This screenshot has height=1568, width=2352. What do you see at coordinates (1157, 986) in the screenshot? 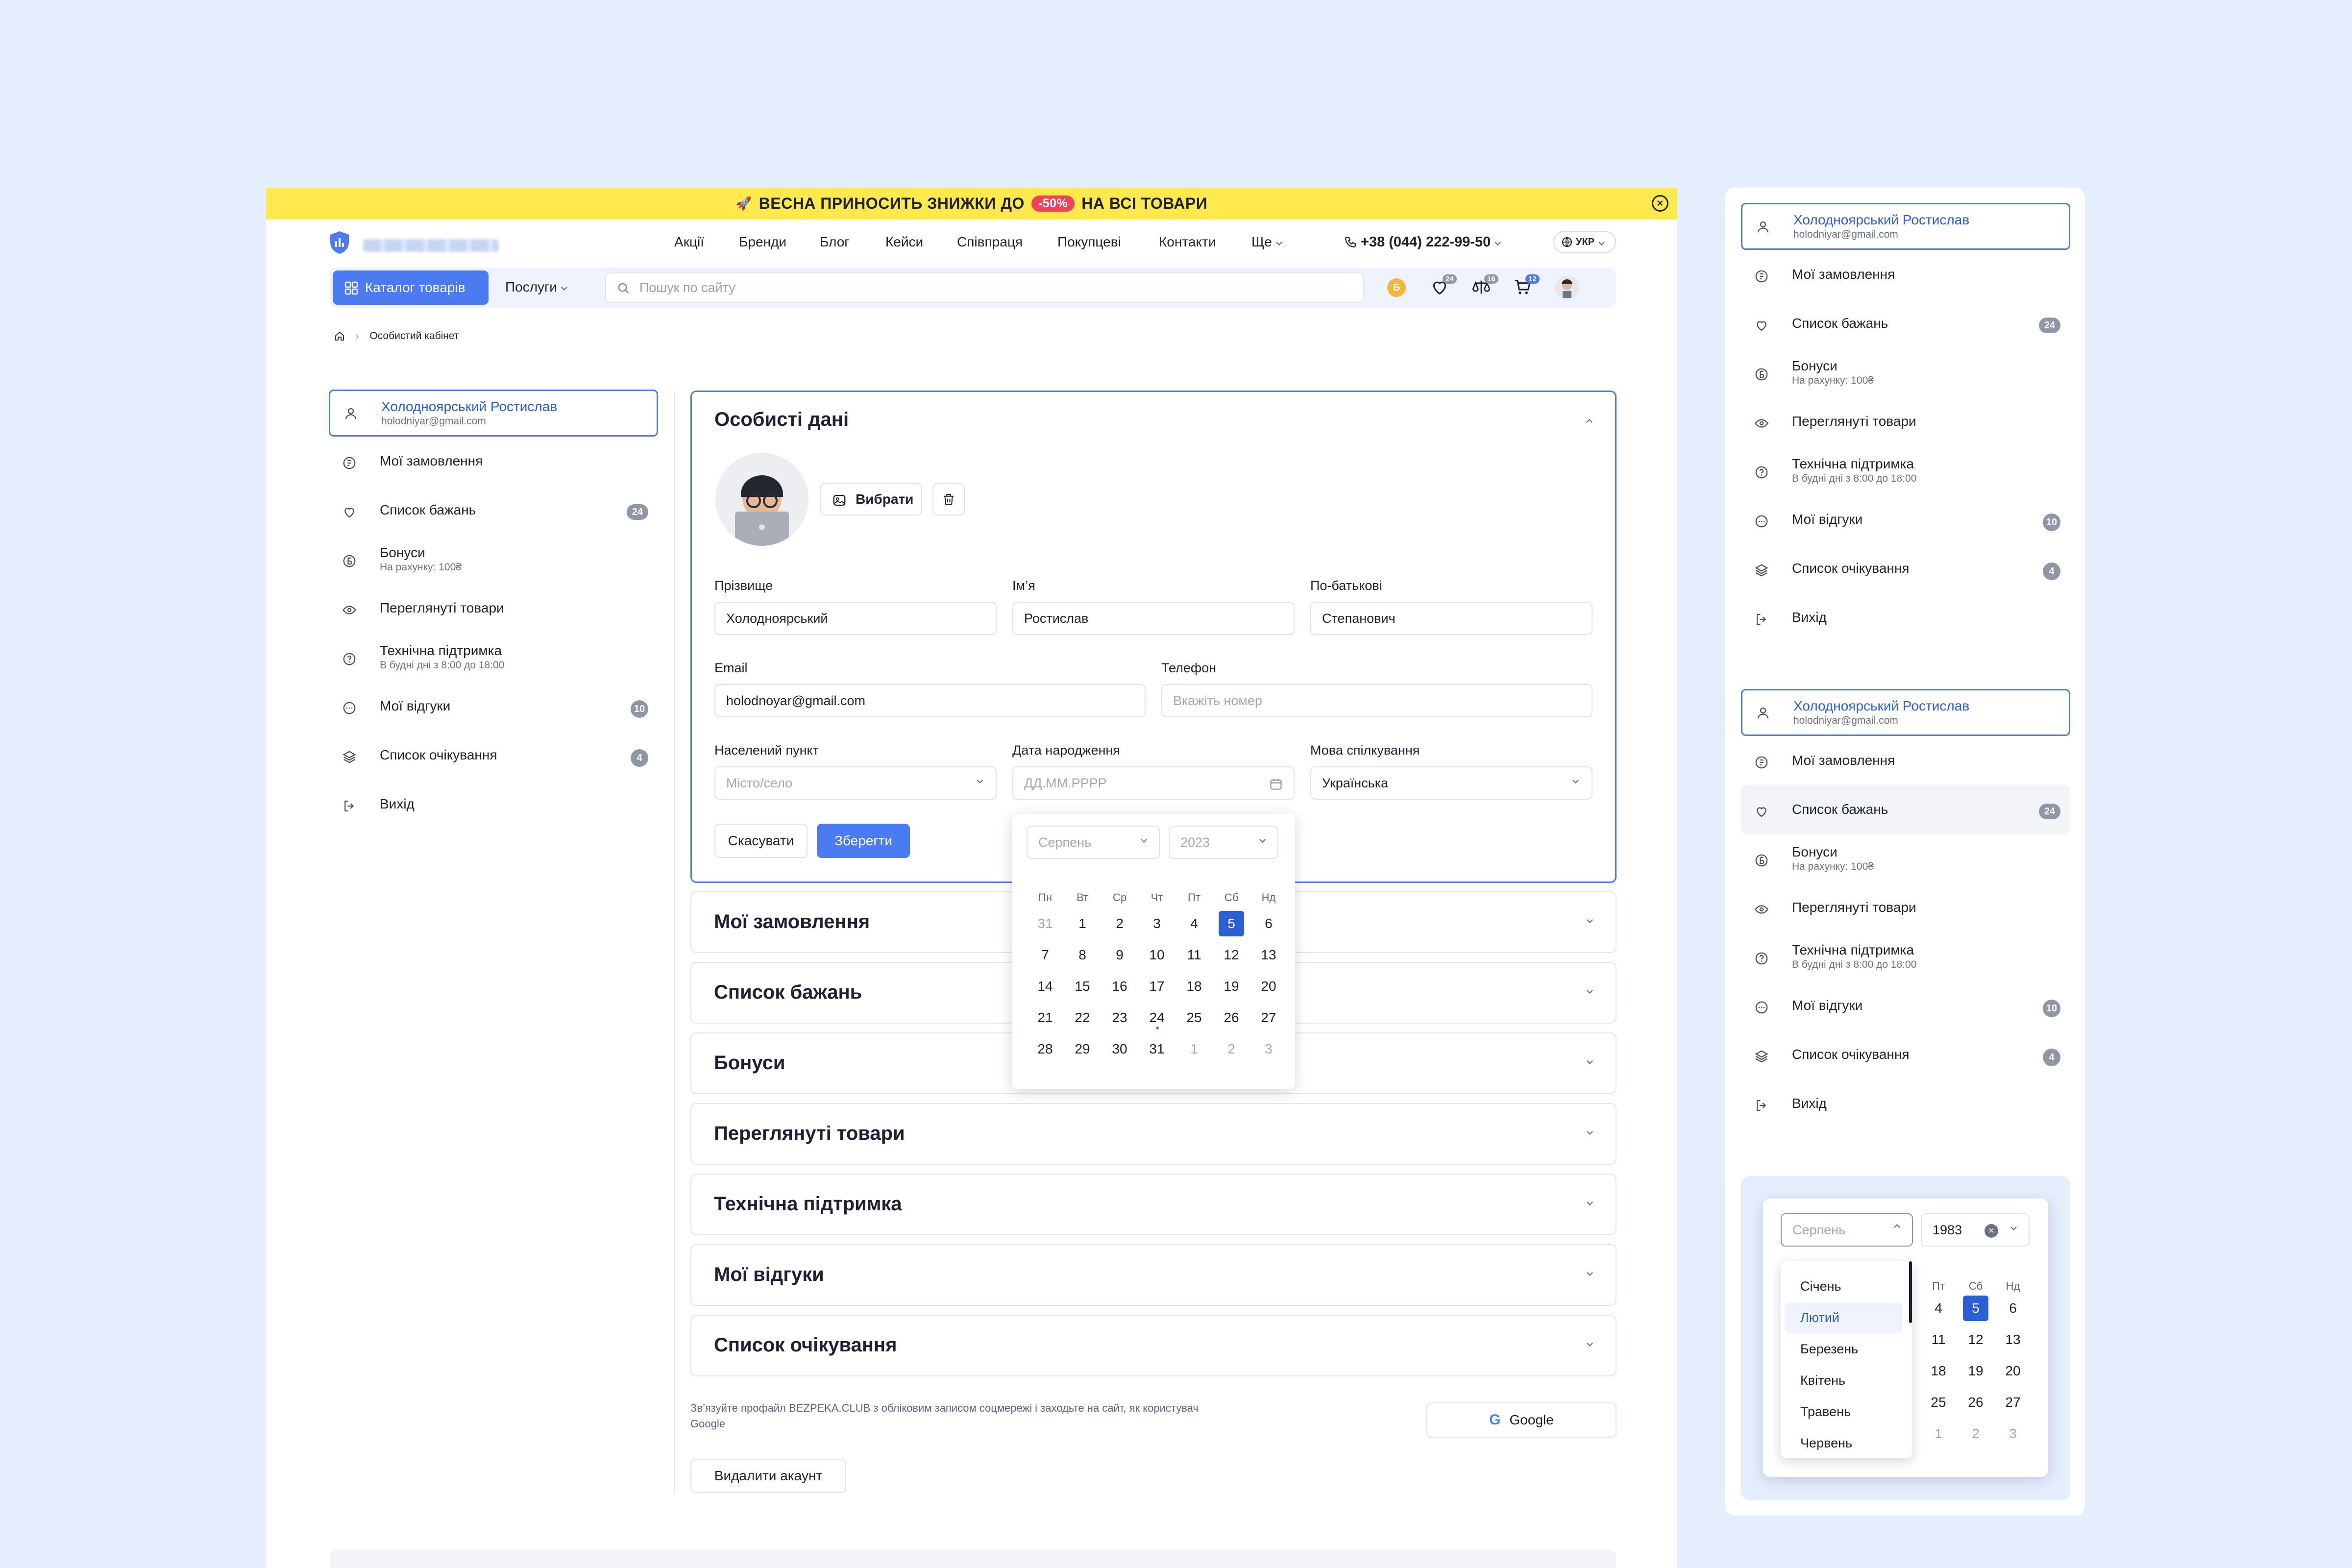
I see `calendar-day: 17` at bounding box center [1157, 986].